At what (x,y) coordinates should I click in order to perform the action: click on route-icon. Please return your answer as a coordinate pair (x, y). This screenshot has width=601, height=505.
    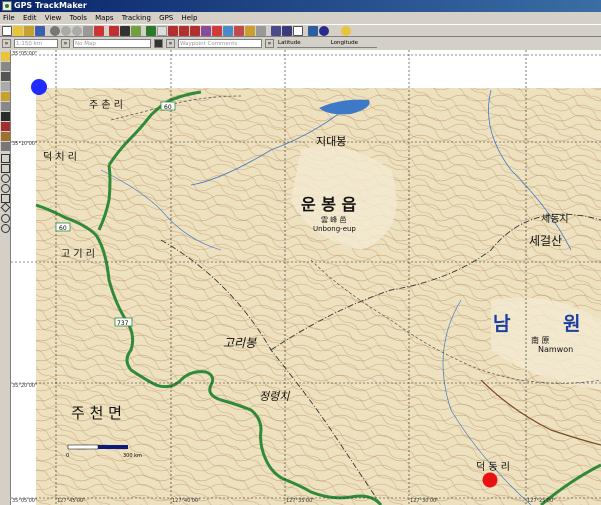
    Looking at the image, I should click on (136, 30).